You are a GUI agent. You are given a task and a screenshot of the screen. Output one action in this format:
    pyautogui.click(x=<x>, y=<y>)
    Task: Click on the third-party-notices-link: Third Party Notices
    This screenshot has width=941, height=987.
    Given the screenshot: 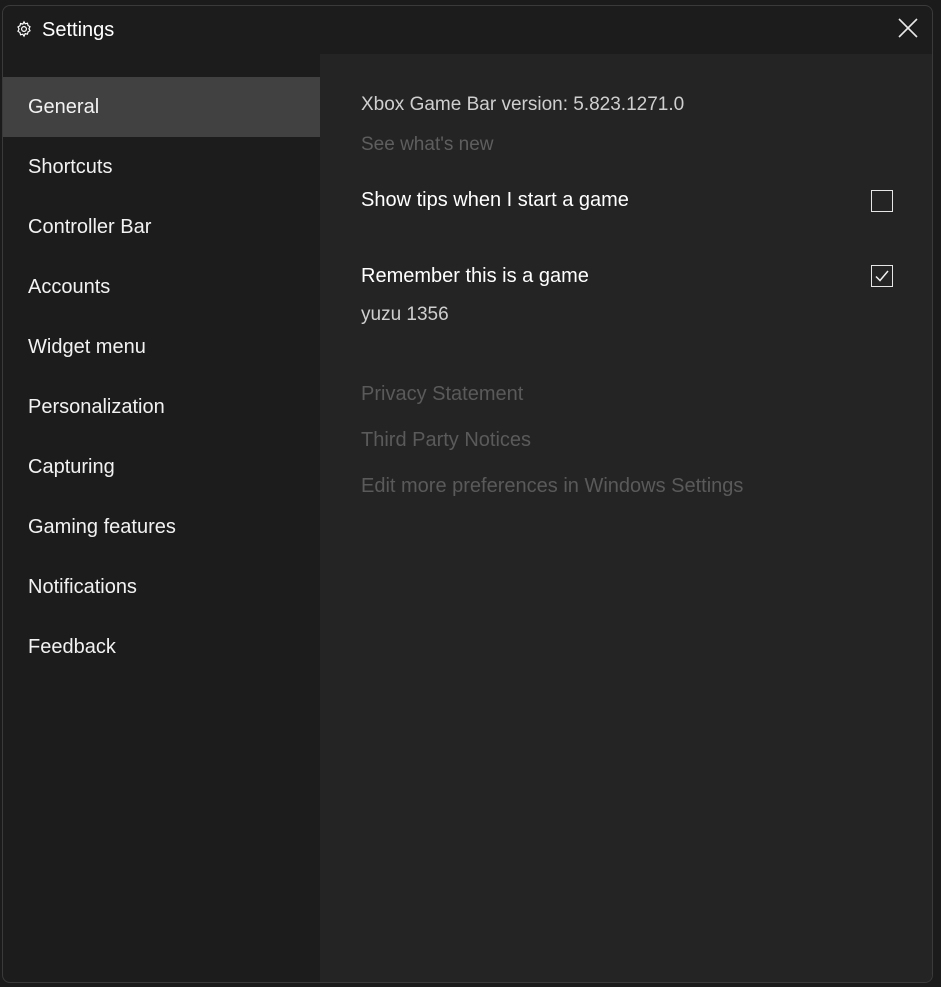 What is the action you would take?
    pyautogui.click(x=446, y=440)
    